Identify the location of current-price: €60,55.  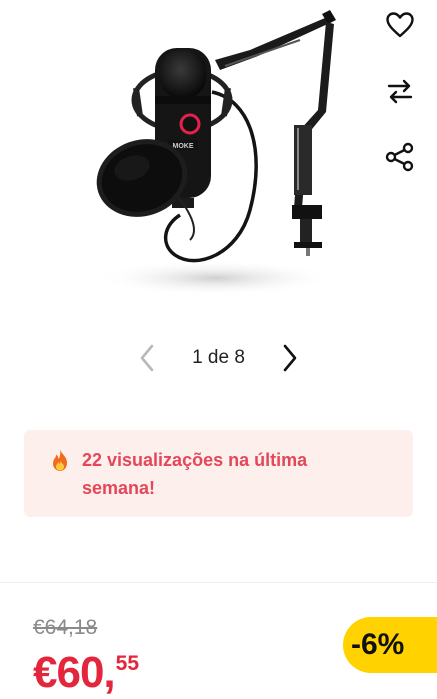
(86, 673).